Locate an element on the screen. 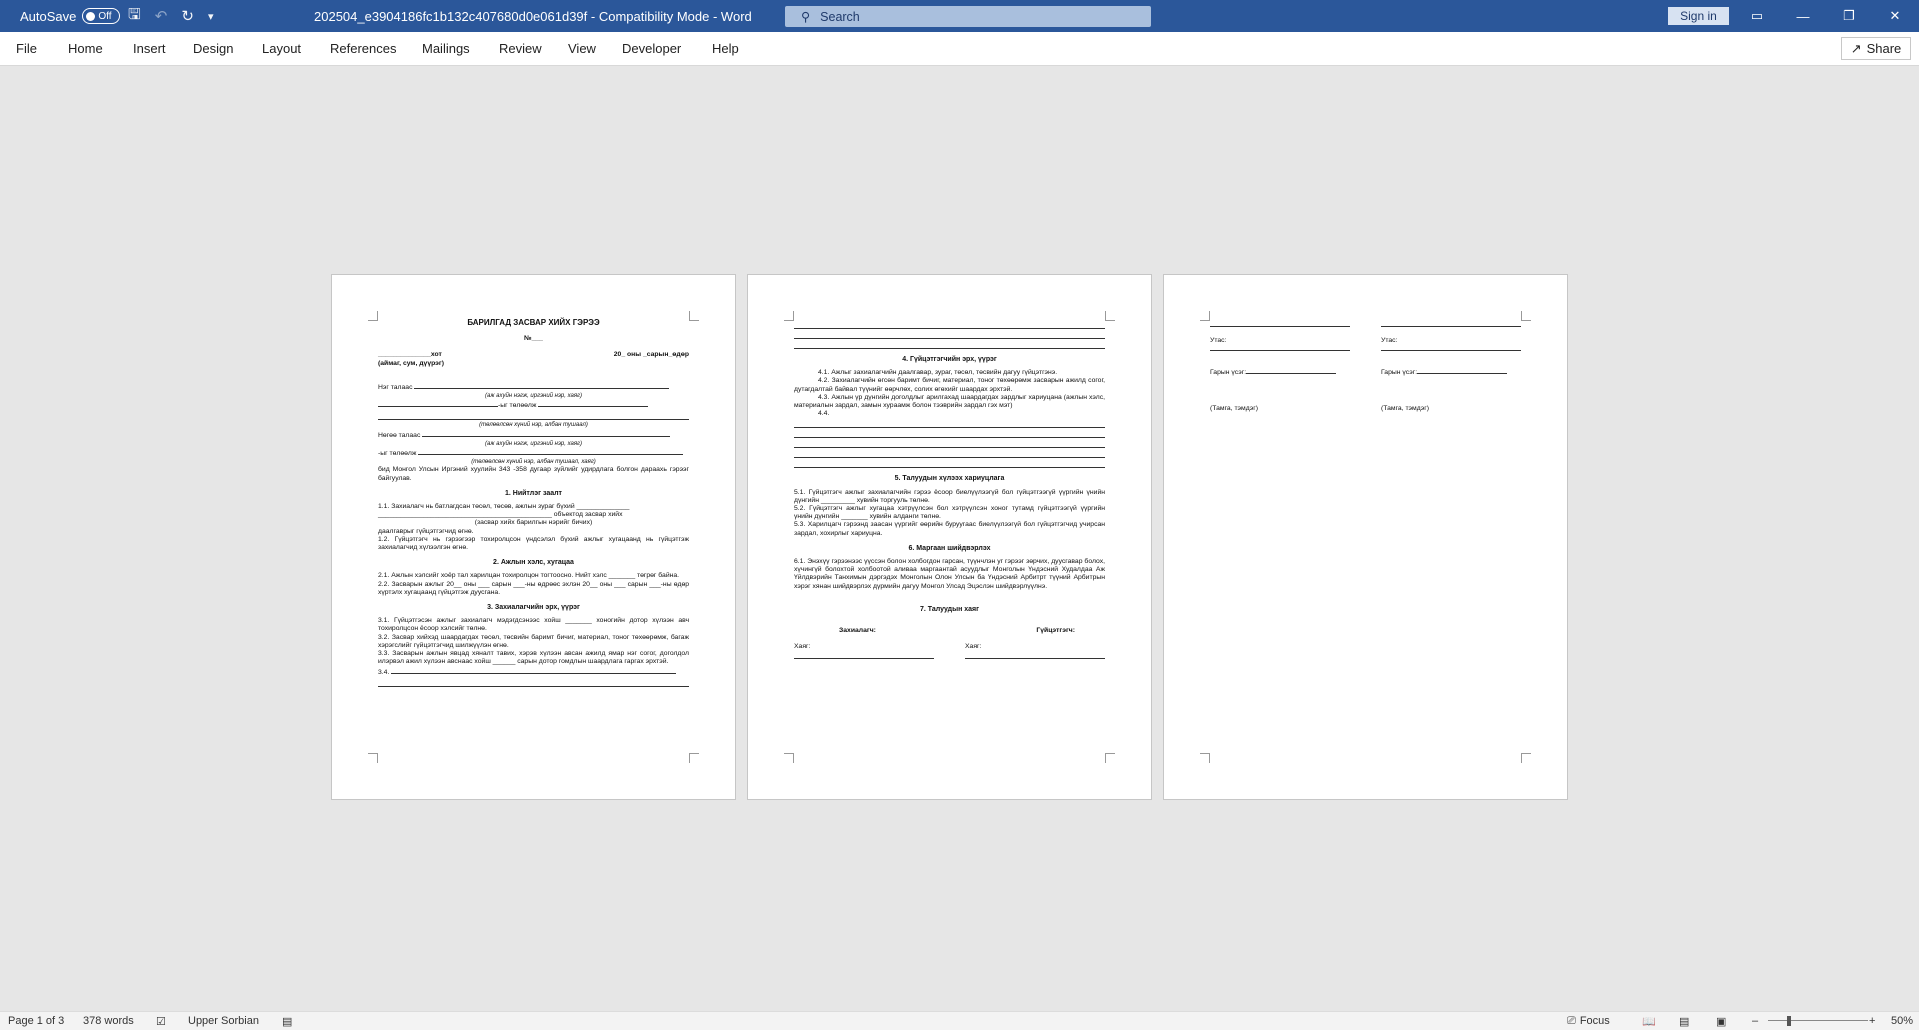 This screenshot has width=1919, height=1030. redo-icon: ↻ is located at coordinates (187, 16).